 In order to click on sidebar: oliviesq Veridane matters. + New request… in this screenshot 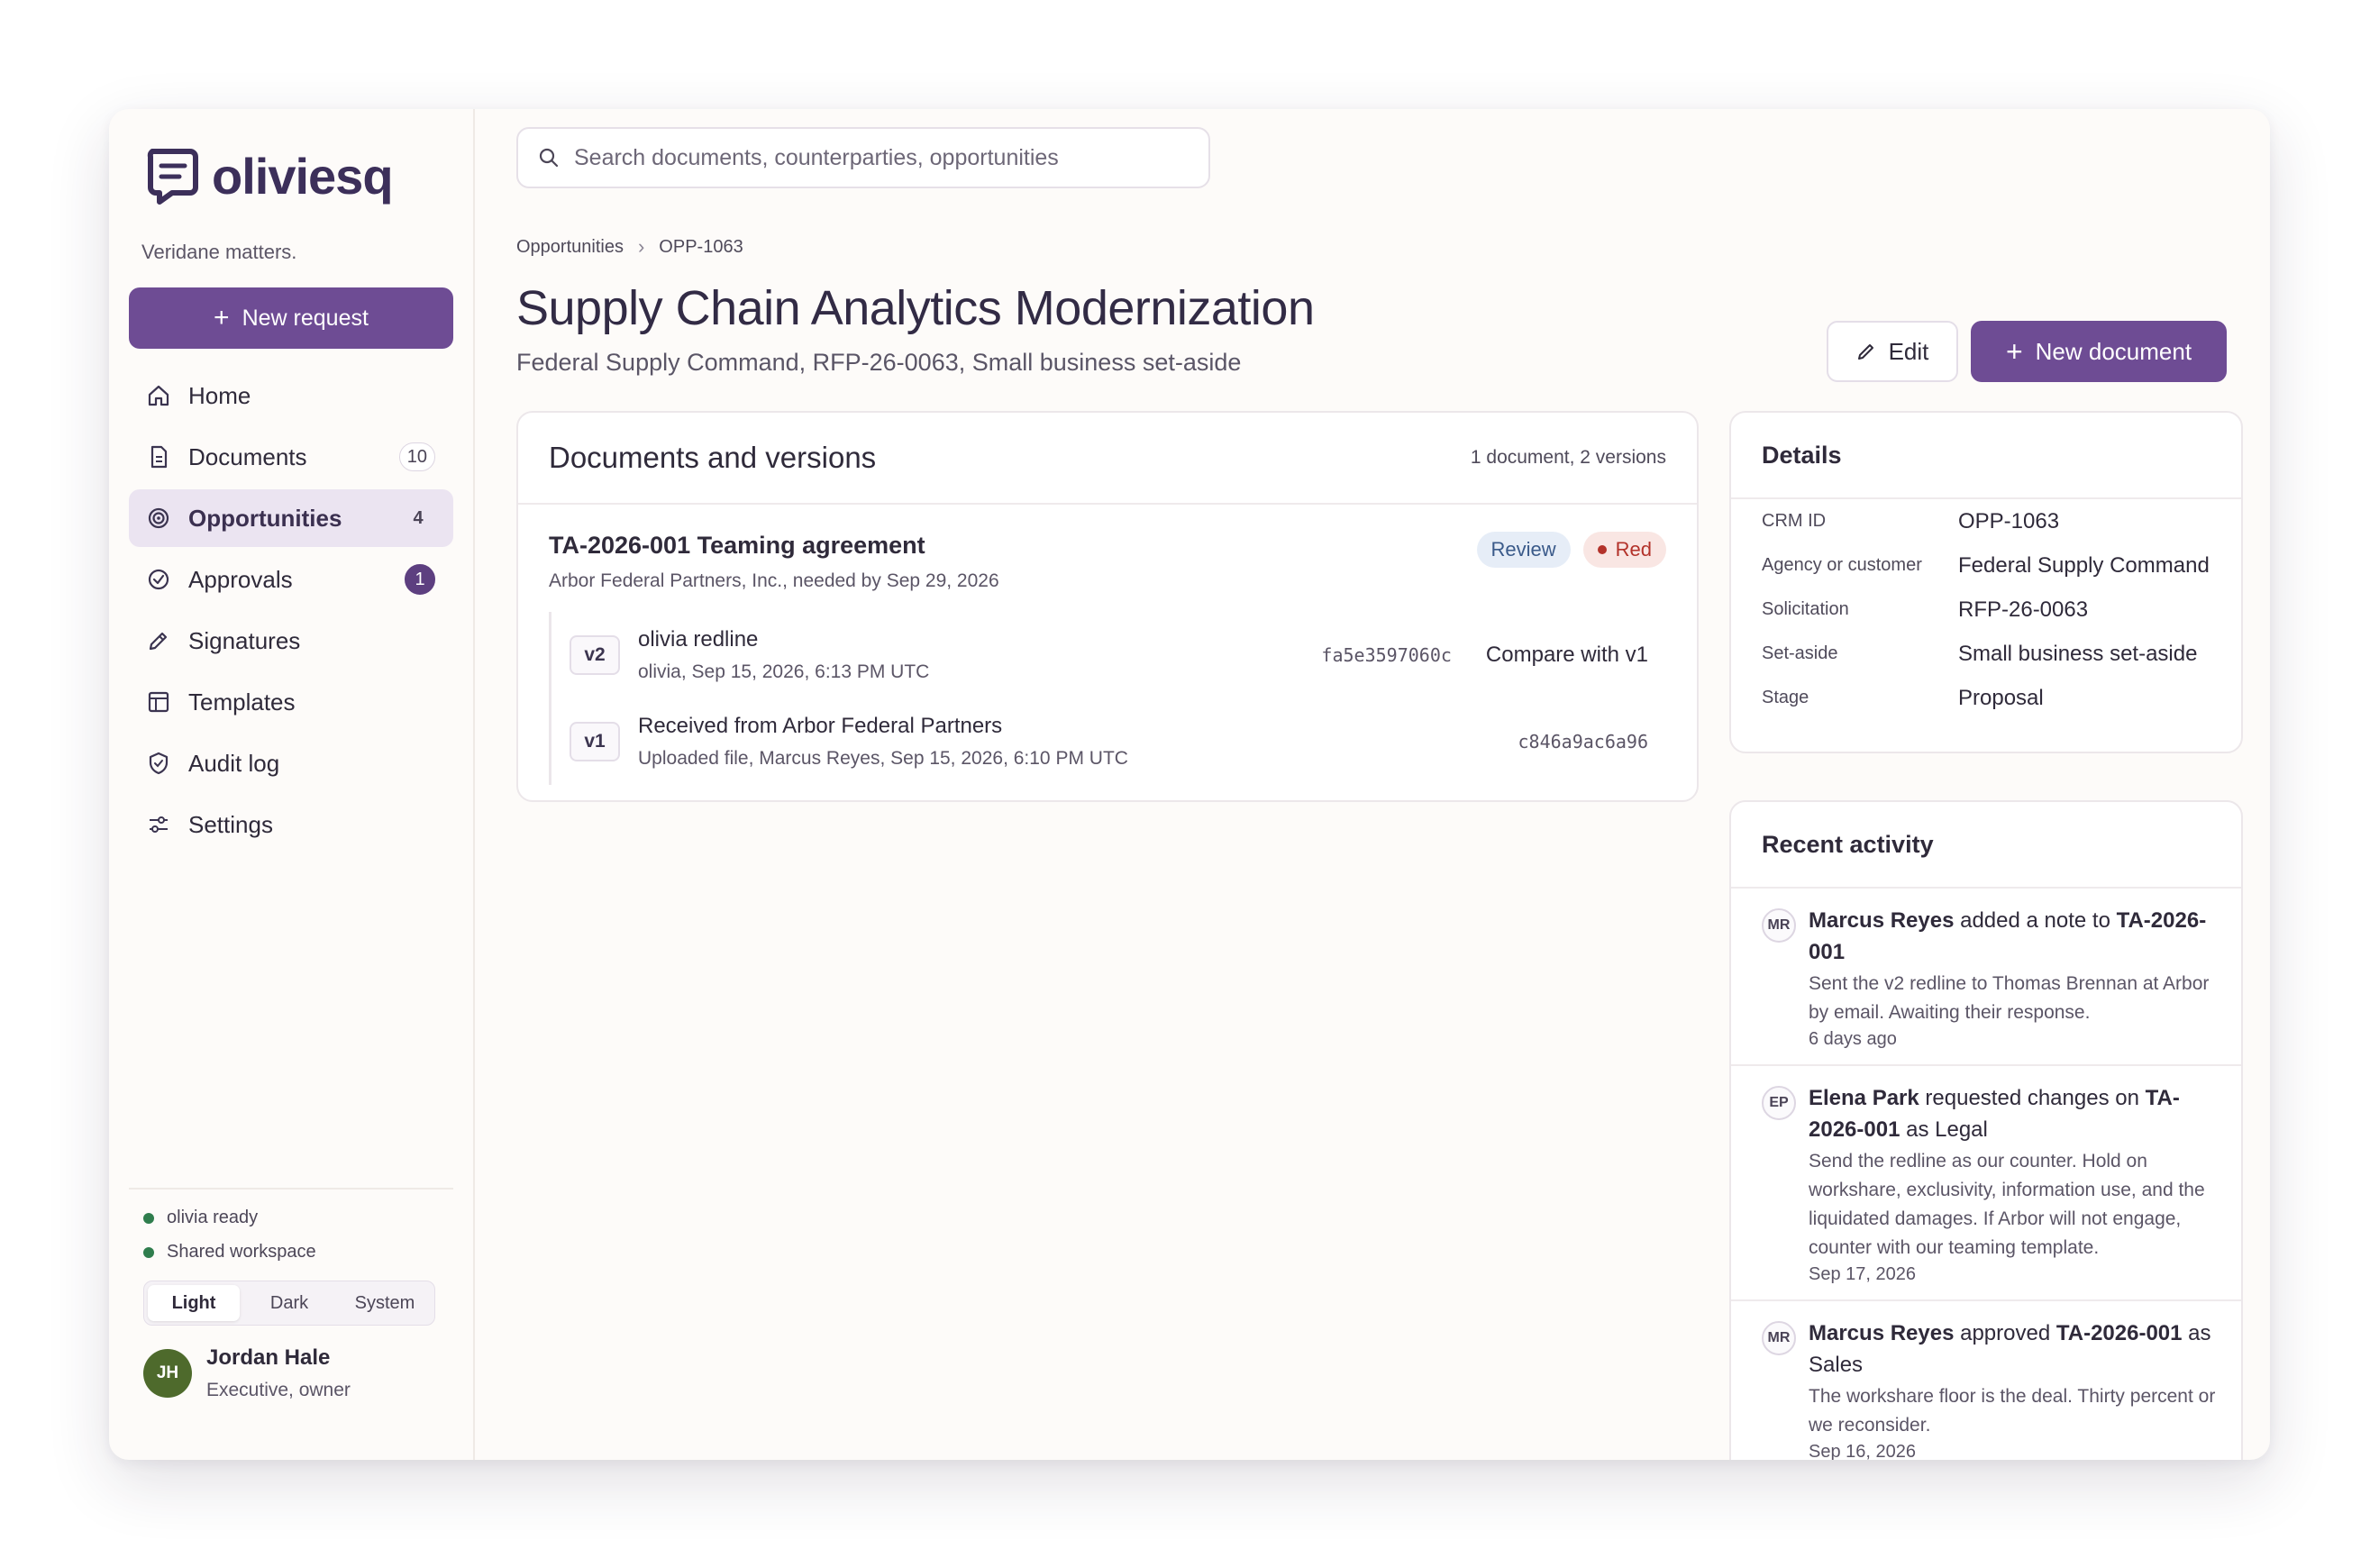, I will do `click(292, 784)`.